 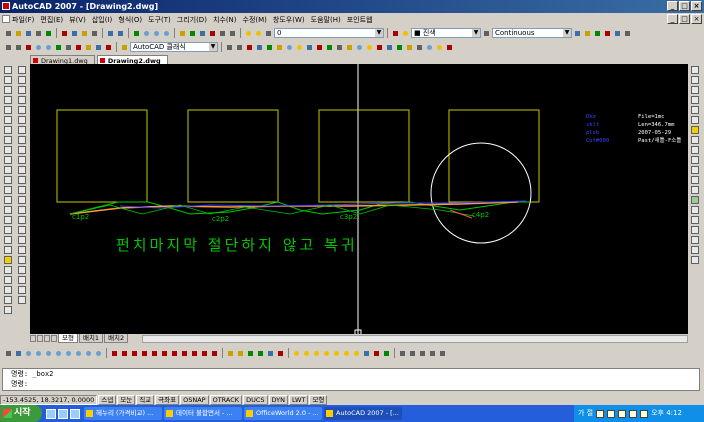 What do you see at coordinates (114, 353) in the screenshot?
I see `osnap-endpoint-icon` at bounding box center [114, 353].